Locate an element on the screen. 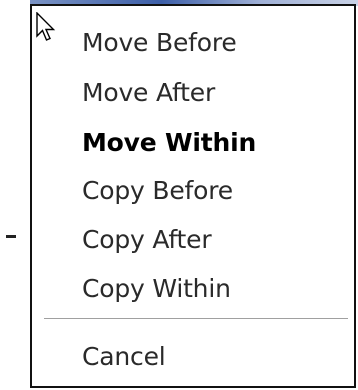 This screenshot has width=358, height=390. menu-item-move-within: Move Within is located at coordinates (193, 143).